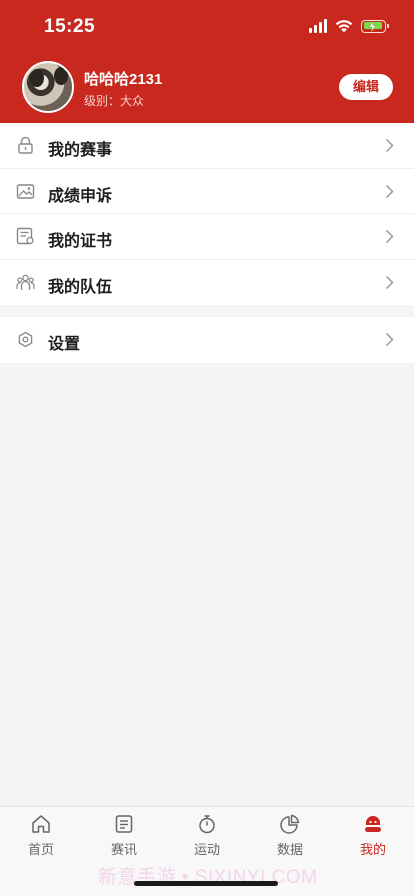 The image size is (414, 896). I want to click on gear-icon, so click(25, 339).